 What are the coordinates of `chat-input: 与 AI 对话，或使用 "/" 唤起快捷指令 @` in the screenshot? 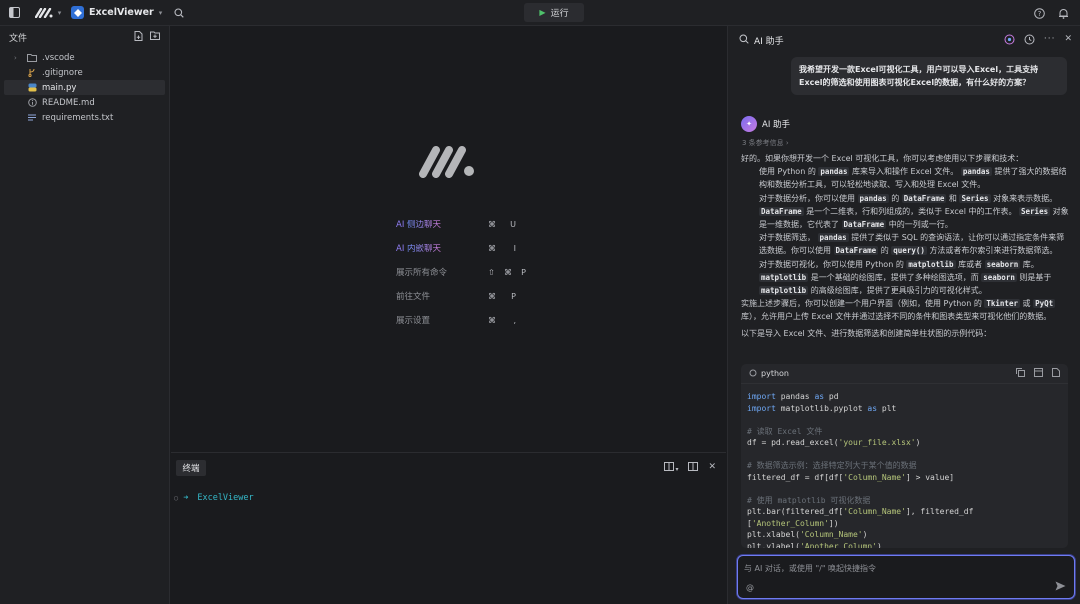 It's located at (906, 577).